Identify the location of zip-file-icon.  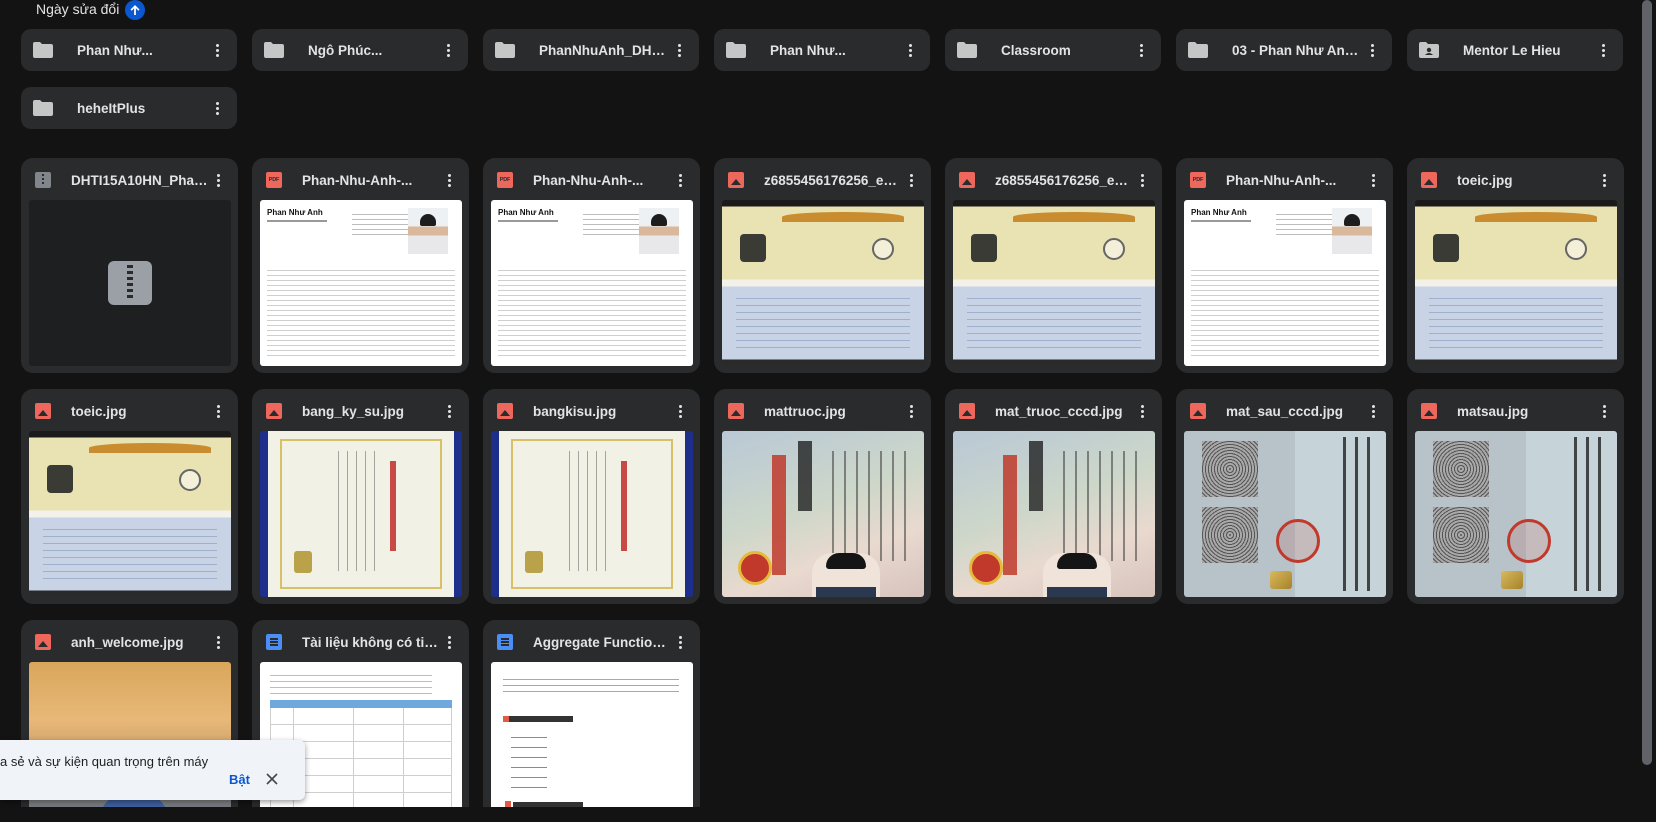
(43, 180).